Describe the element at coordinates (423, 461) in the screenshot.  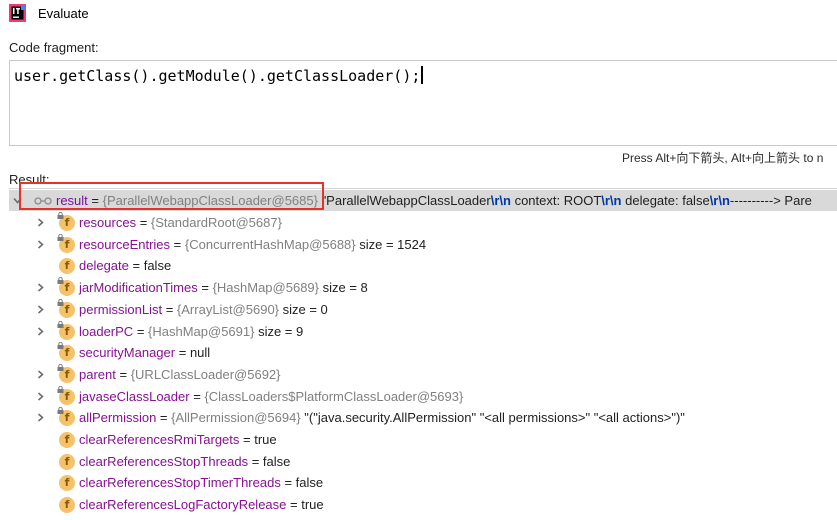
I see `tree-row-clearReferencesStopThreads: f clearReferencesStopThreads = false` at that location.